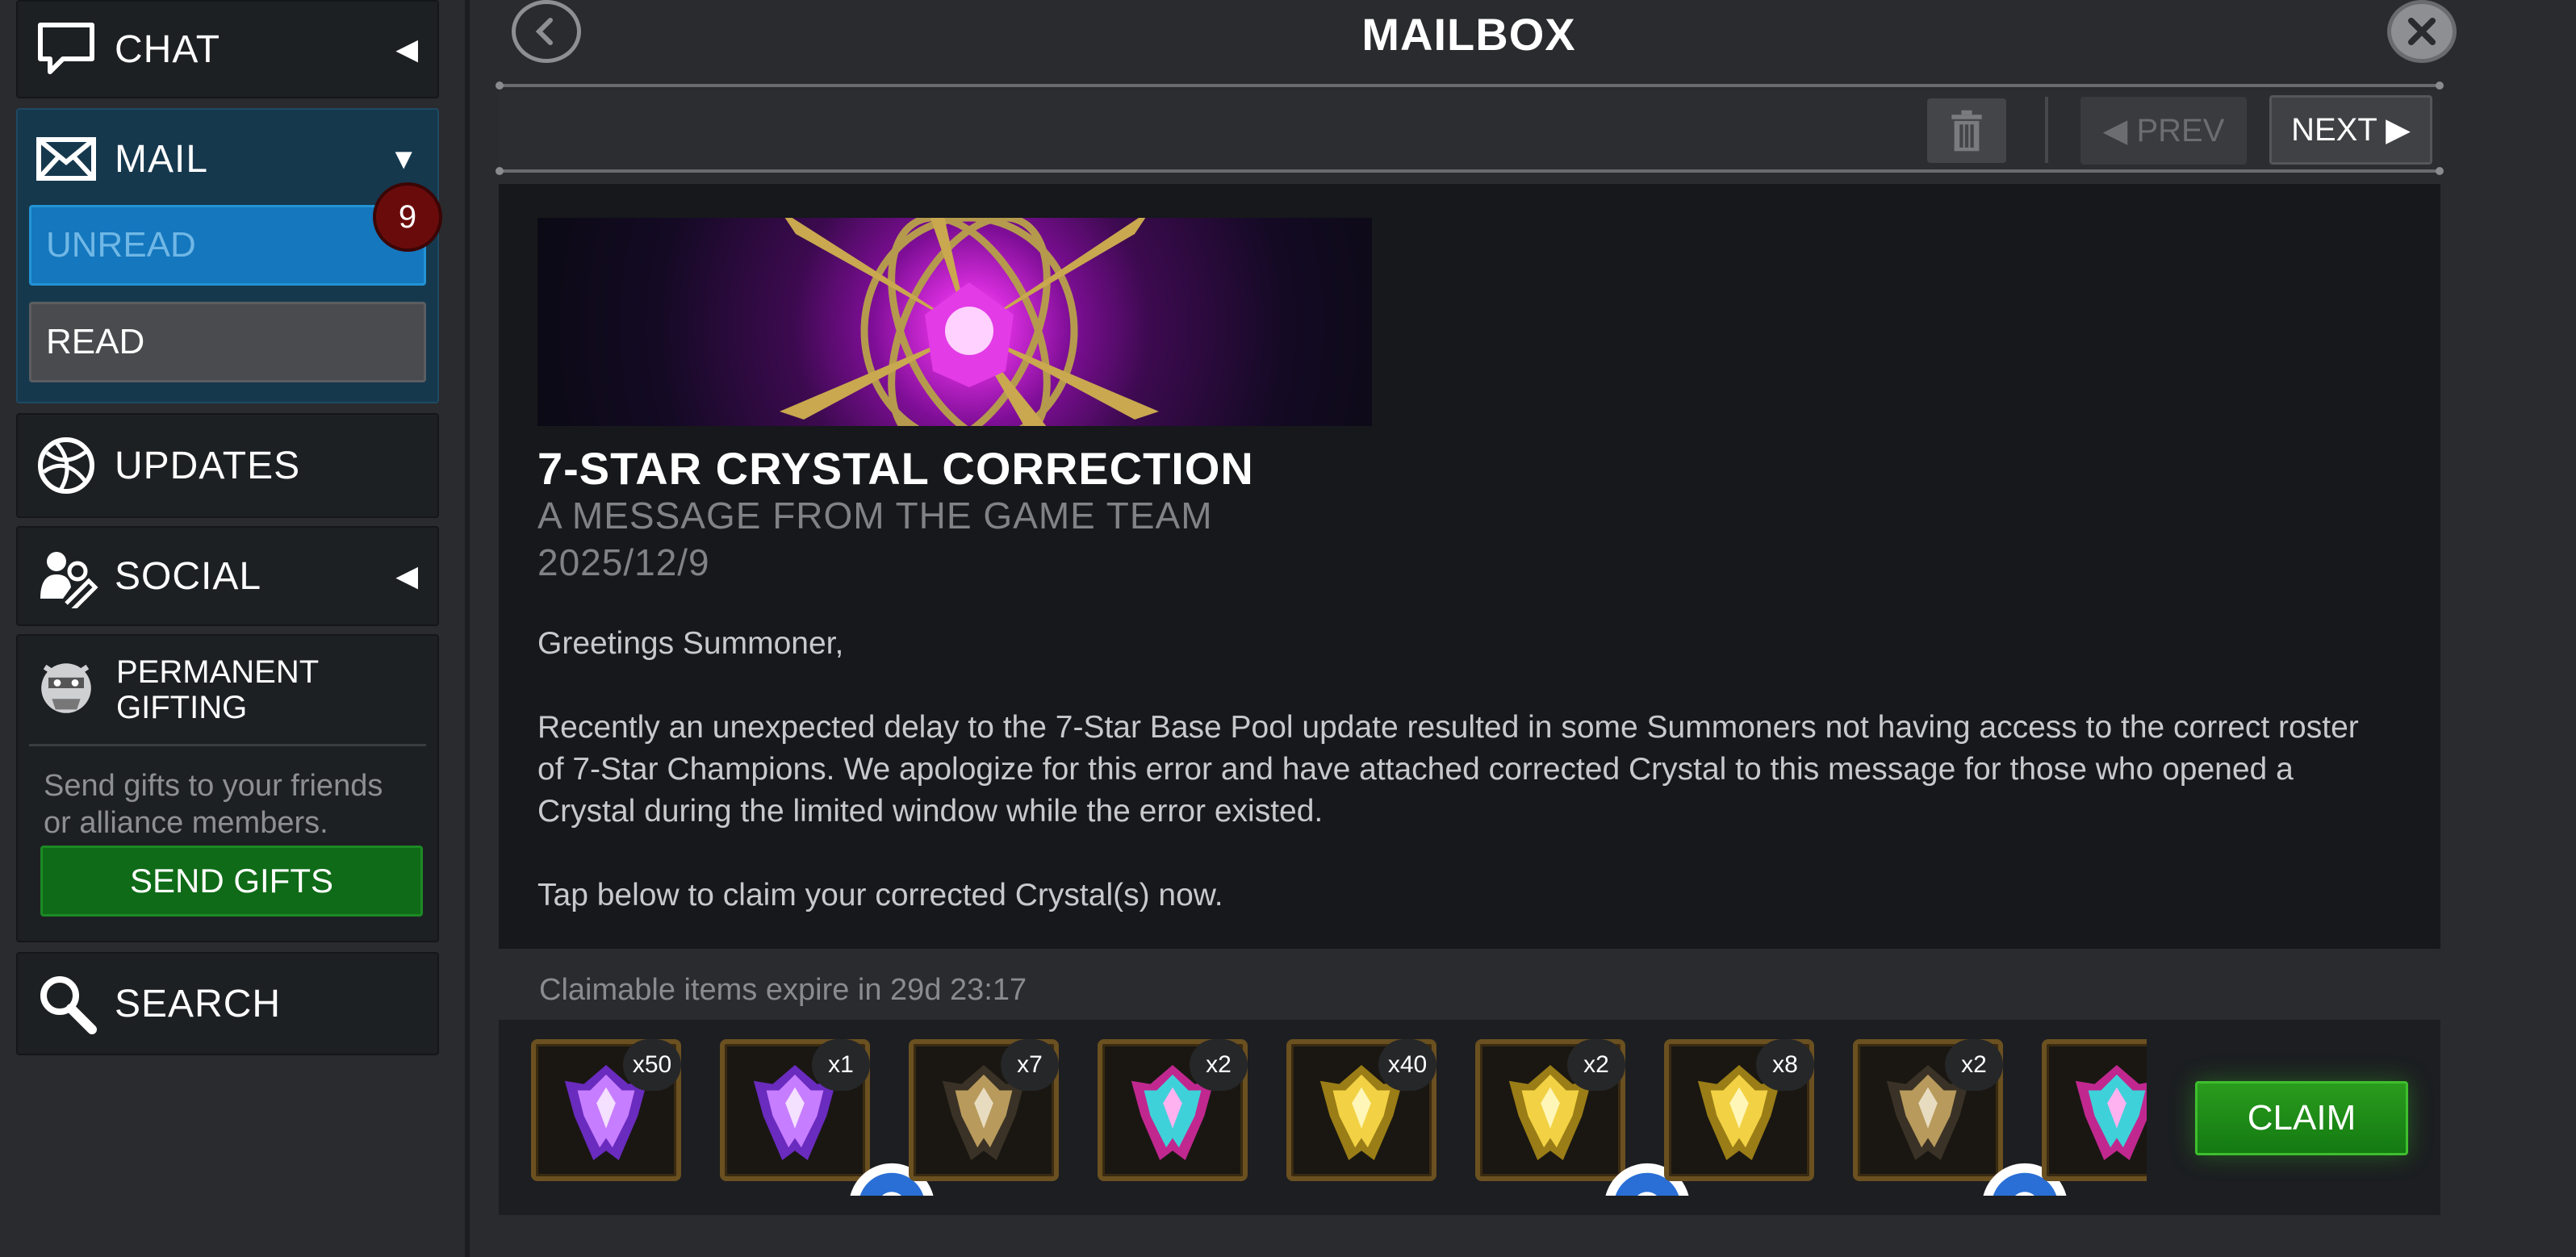 The height and width of the screenshot is (1257, 2576). What do you see at coordinates (783, 990) in the screenshot?
I see `expire-timer-text: Claimable items expire in 29d 23:17` at bounding box center [783, 990].